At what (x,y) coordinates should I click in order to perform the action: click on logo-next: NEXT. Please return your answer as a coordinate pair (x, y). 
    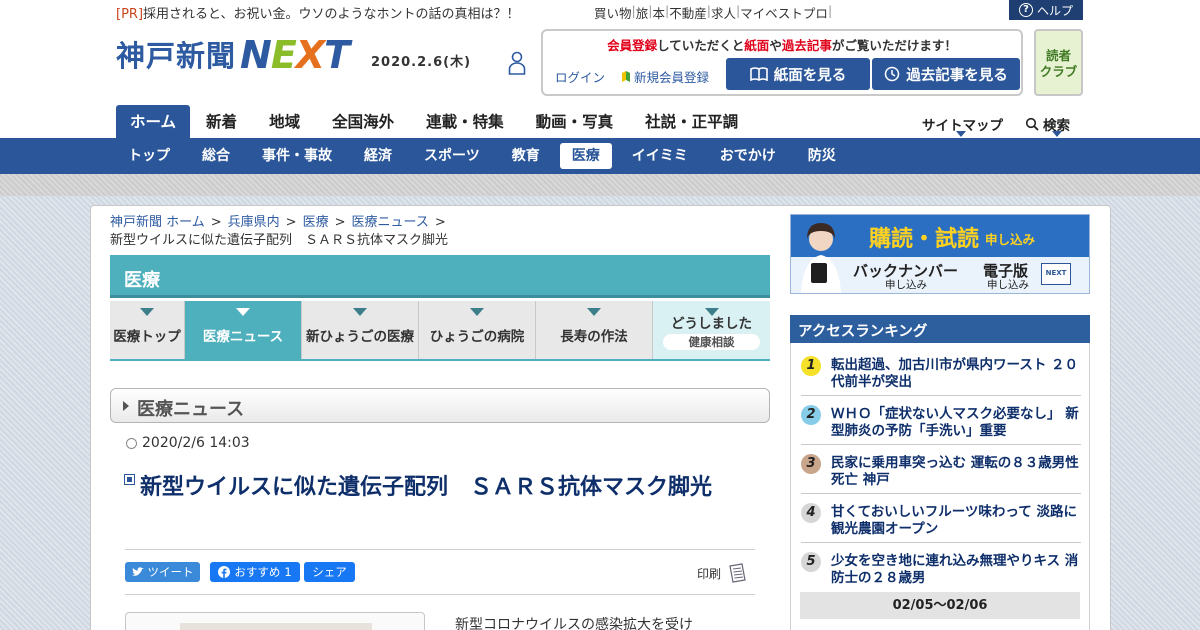
    Looking at the image, I should click on (295, 55).